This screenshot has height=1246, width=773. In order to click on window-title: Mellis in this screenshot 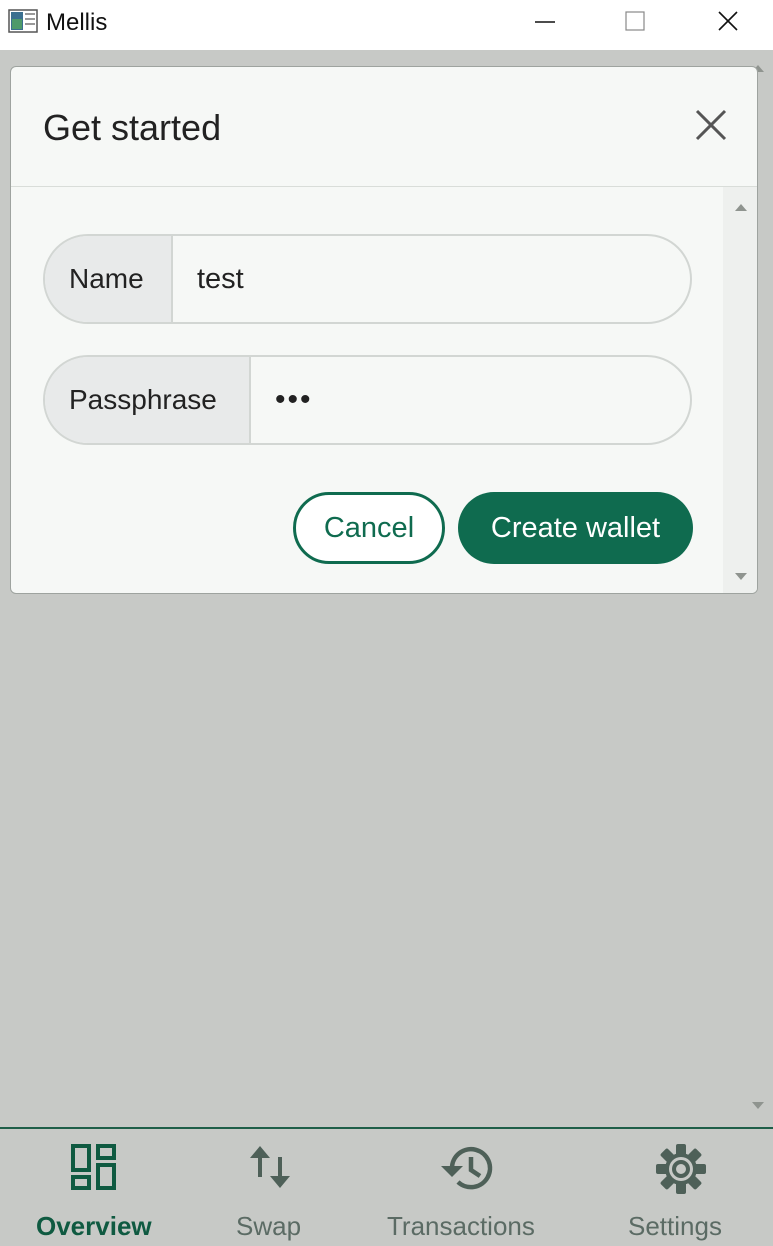, I will do `click(77, 22)`.